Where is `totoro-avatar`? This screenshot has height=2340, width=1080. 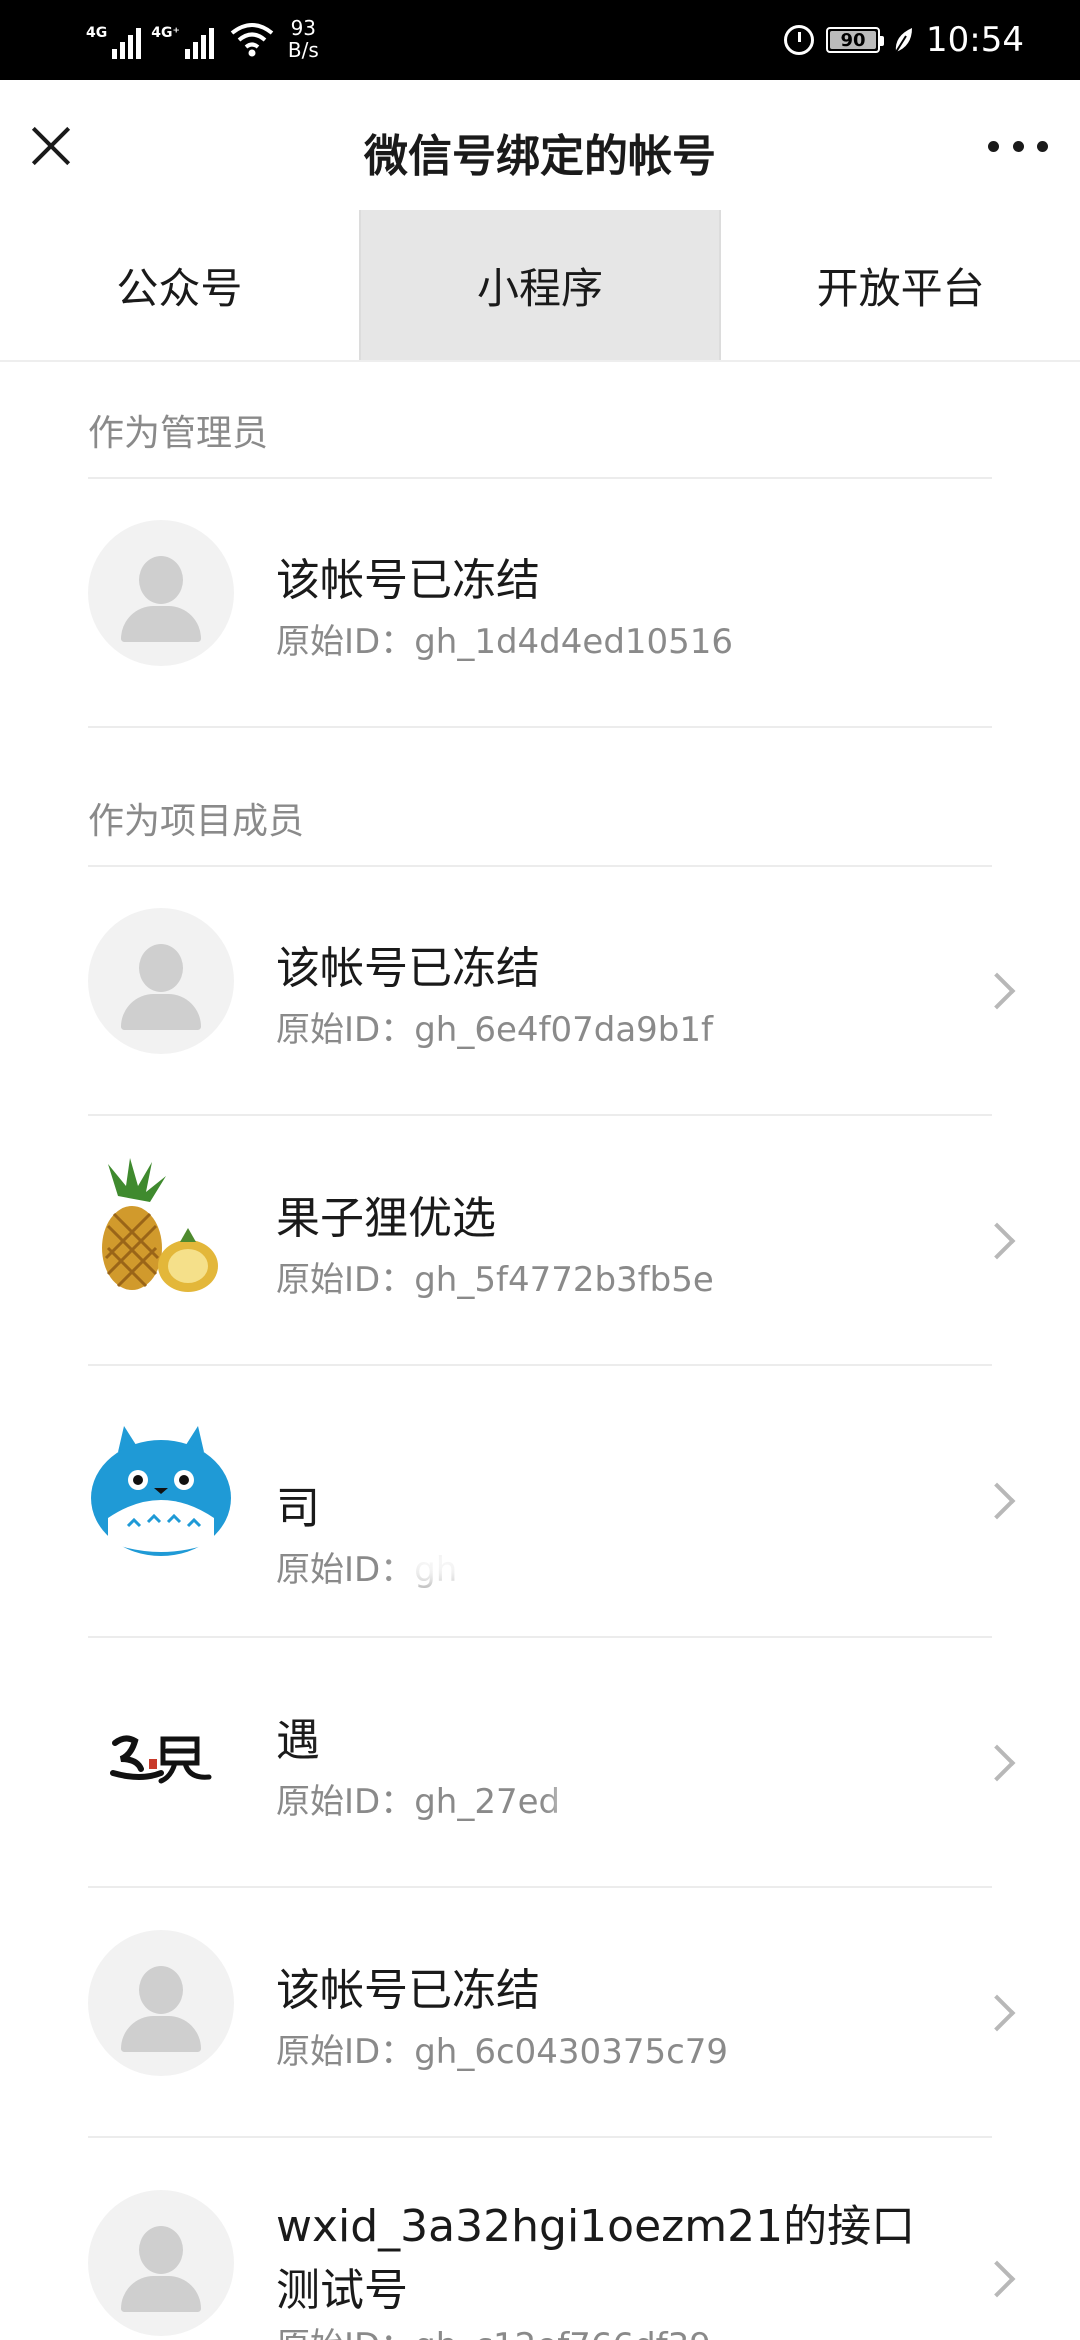
totoro-avatar is located at coordinates (161, 1495).